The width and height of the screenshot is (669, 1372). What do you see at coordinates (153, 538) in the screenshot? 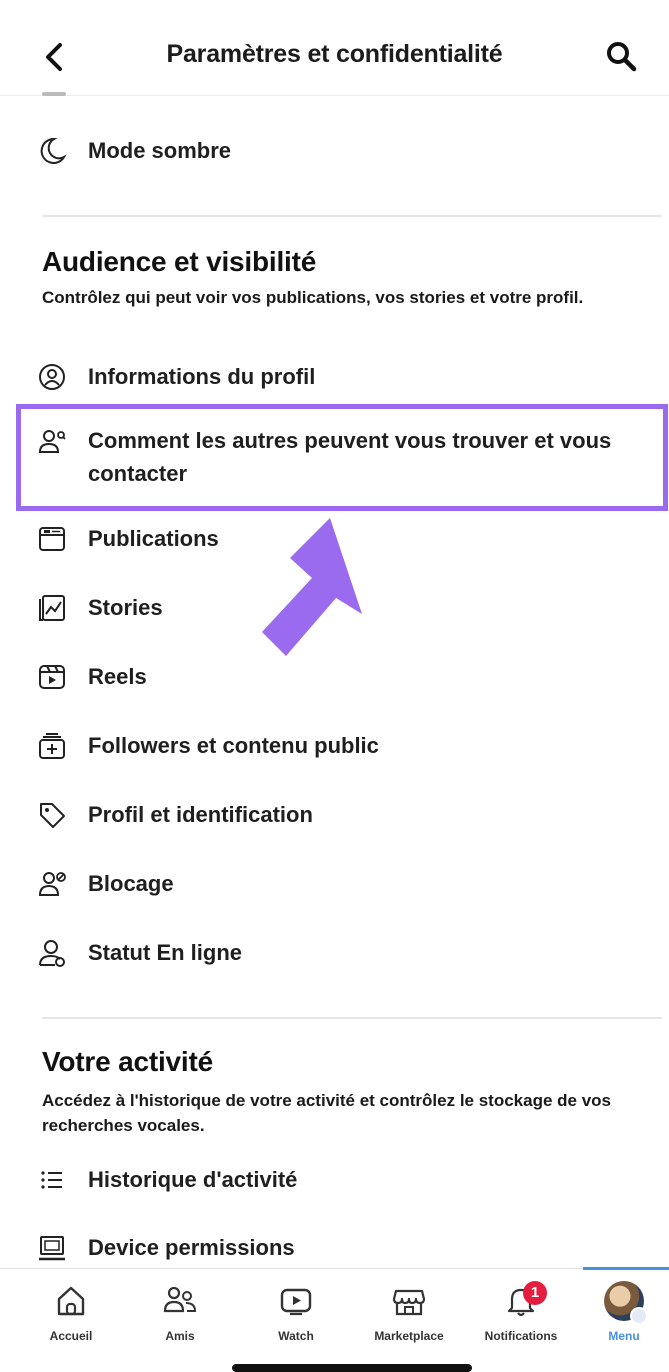
I see `menu-item-label: Publications` at bounding box center [153, 538].